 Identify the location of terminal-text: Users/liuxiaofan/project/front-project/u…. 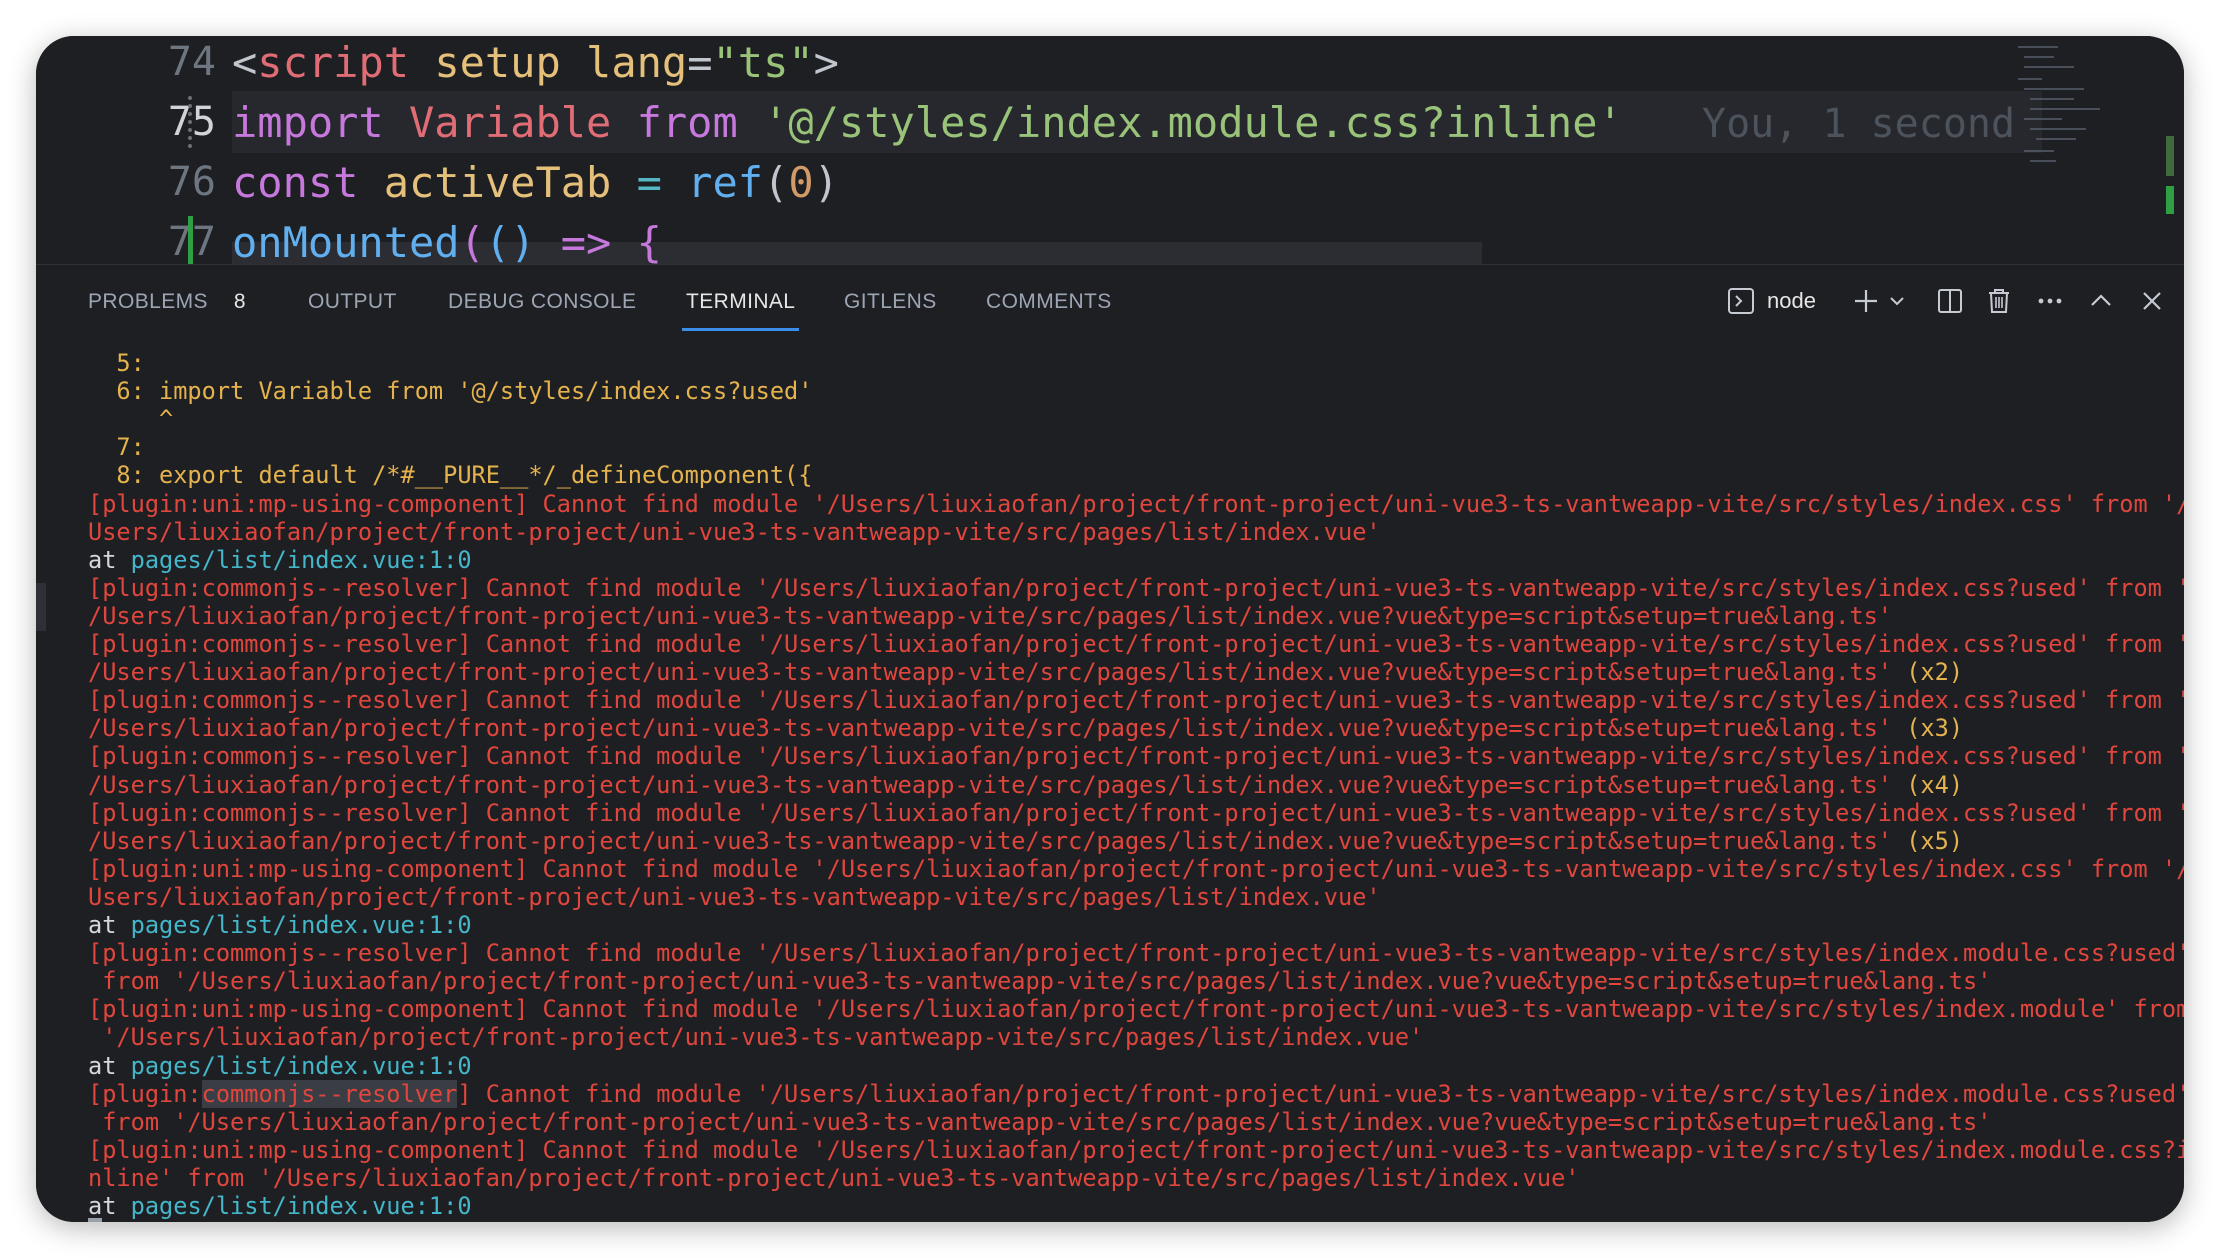
(734, 896).